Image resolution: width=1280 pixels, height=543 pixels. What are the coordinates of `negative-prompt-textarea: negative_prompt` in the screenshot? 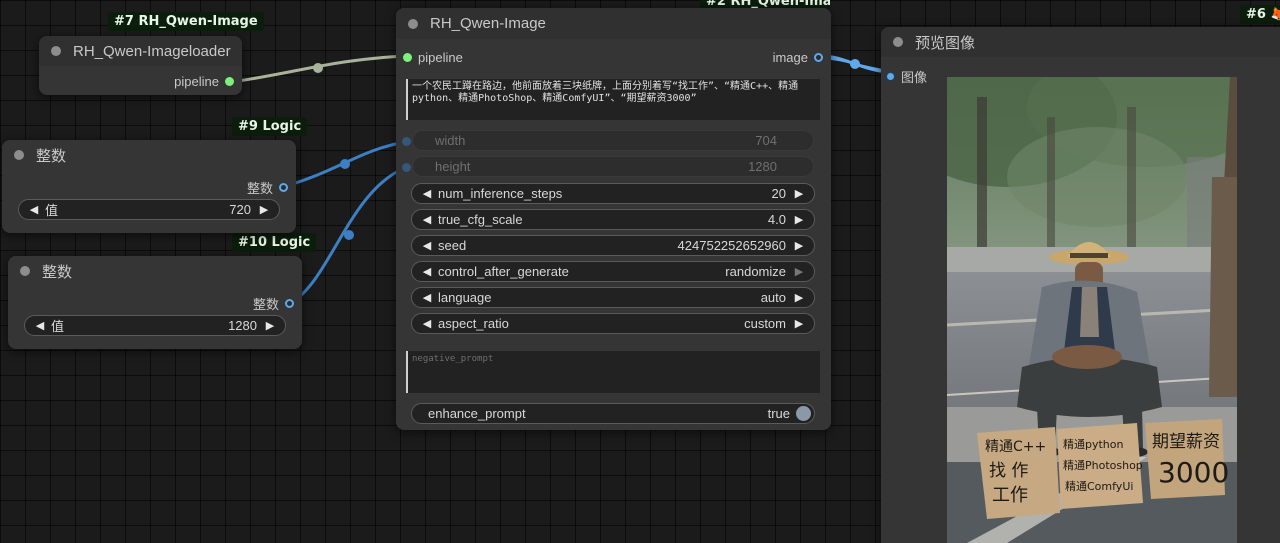 It's located at (613, 372).